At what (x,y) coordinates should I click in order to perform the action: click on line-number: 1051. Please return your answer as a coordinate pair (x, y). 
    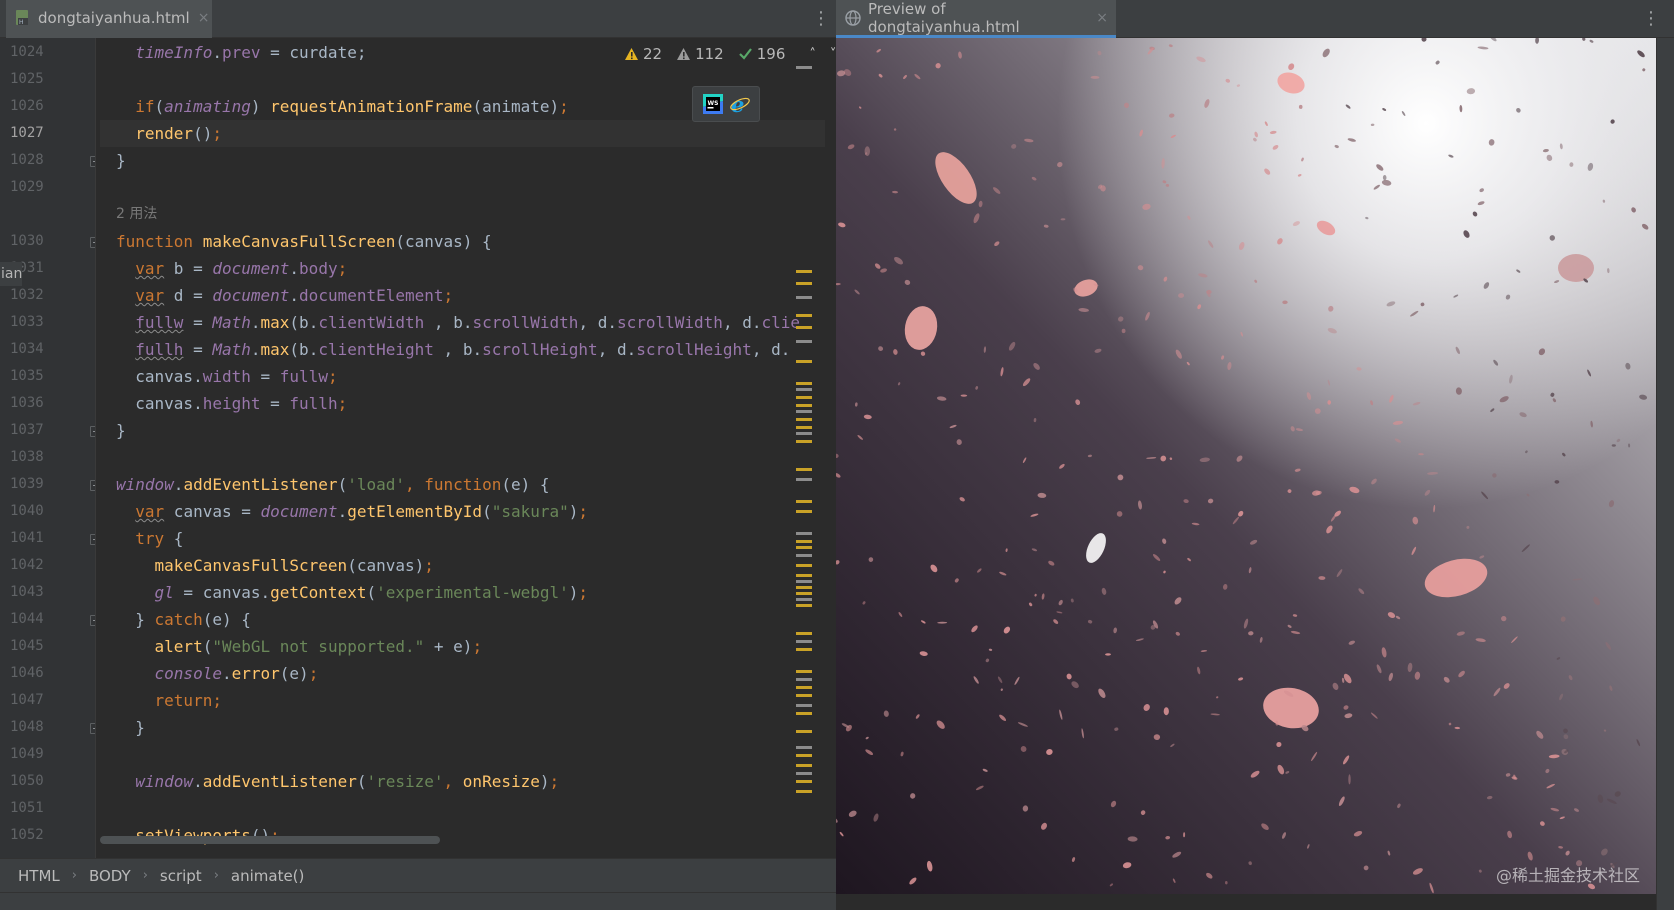
    Looking at the image, I should click on (27, 808).